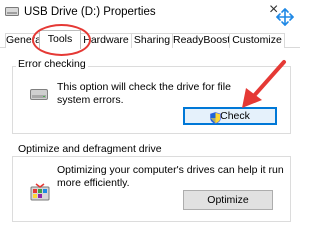  I want to click on error-checking-description-line2: system errors., so click(90, 100).